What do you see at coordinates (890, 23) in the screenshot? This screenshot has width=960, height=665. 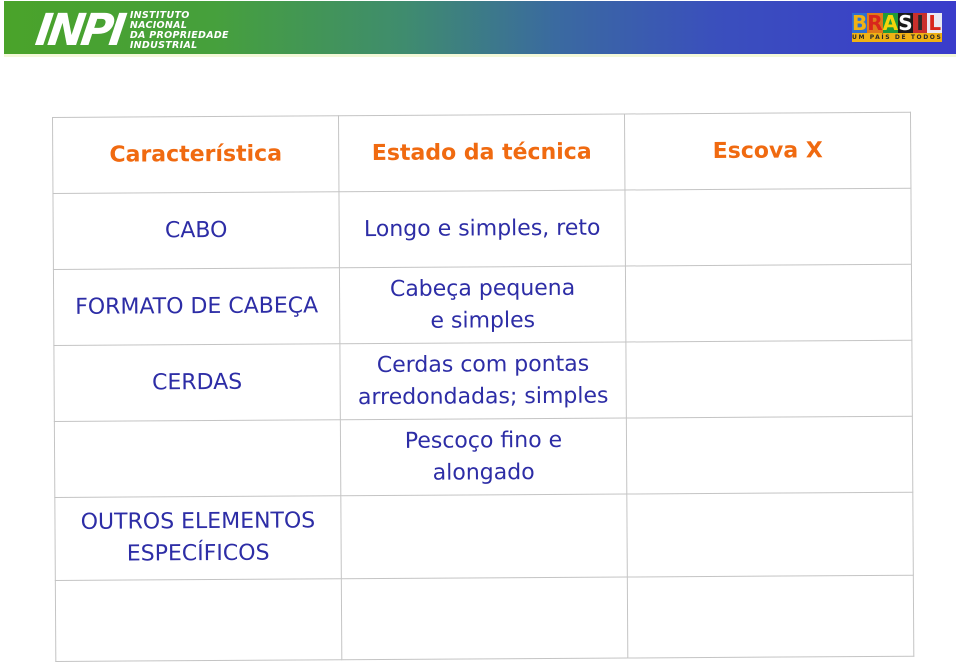 I see `brasil-letter: A` at bounding box center [890, 23].